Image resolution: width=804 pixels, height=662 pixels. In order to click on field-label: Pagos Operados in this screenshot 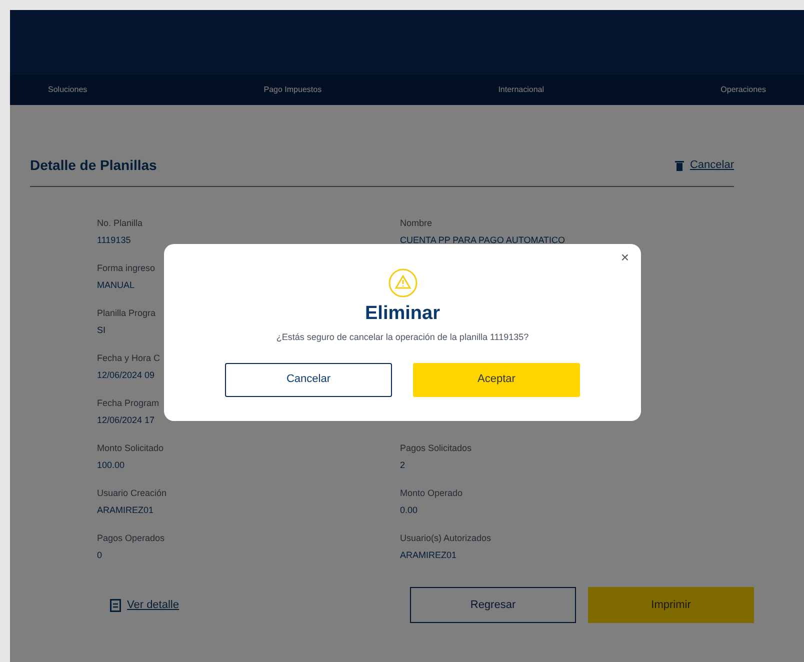, I will do `click(131, 538)`.